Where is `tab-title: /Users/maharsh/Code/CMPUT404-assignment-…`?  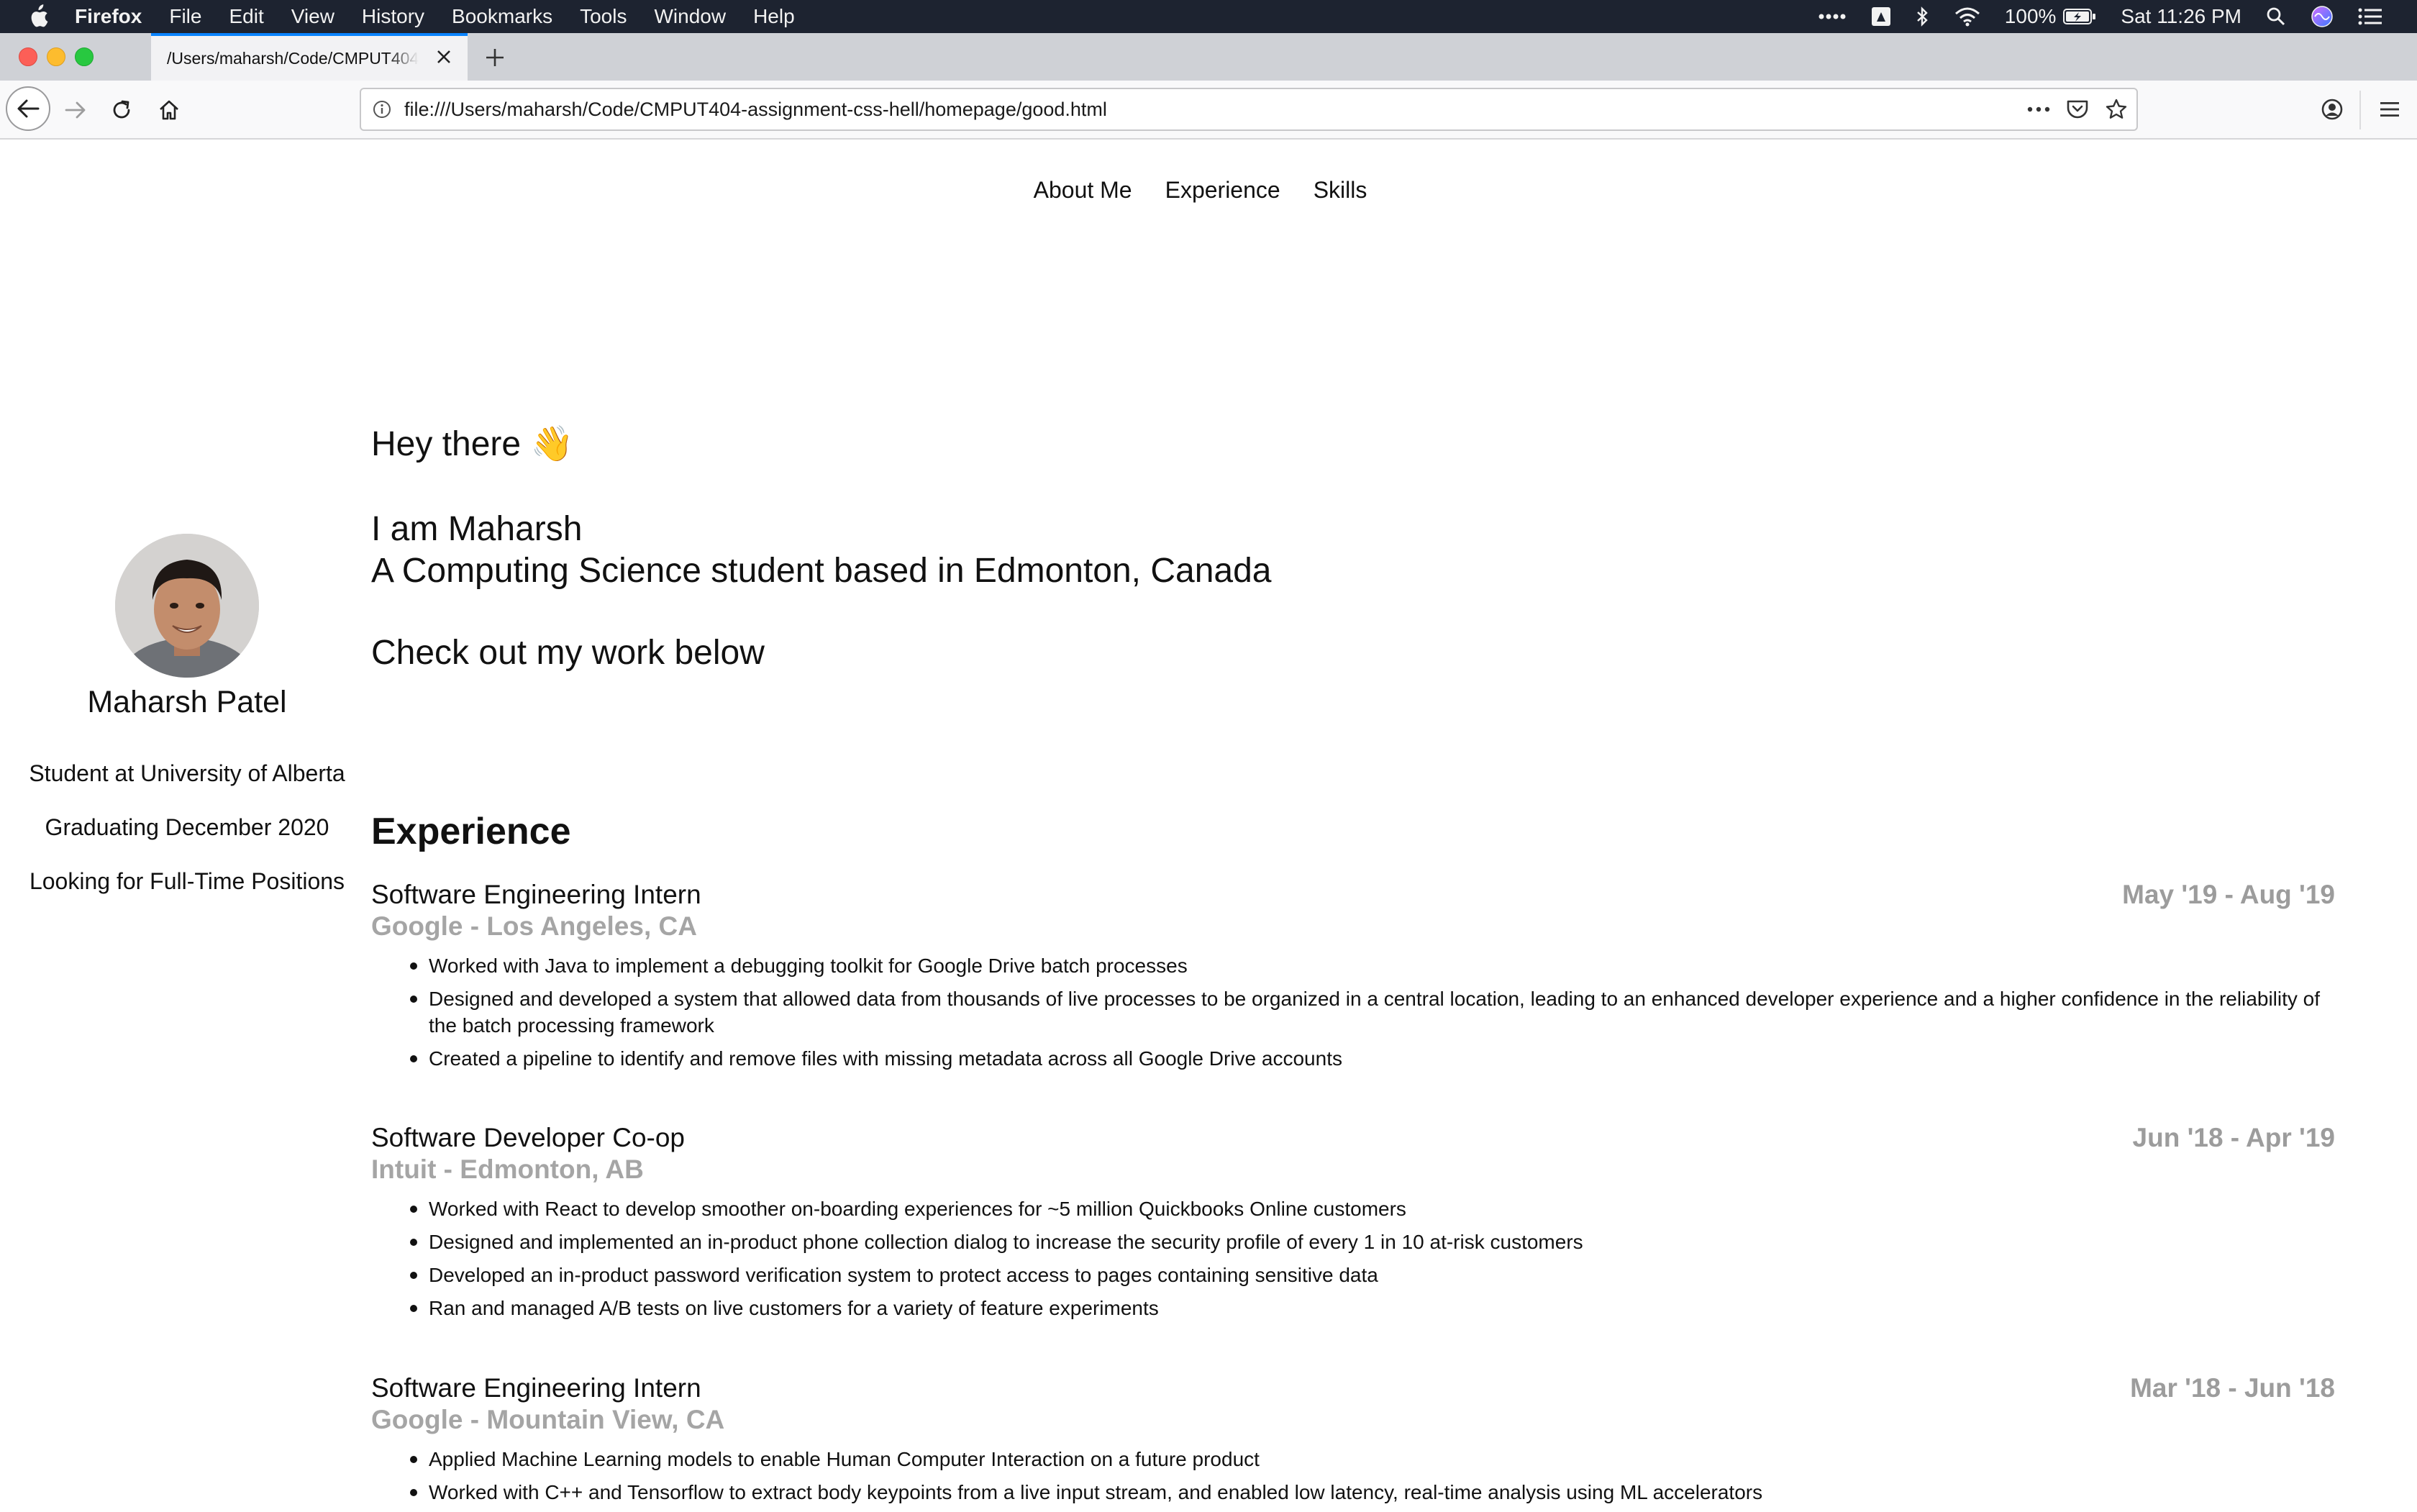 tab-title: /Users/maharsh/Code/CMPUT404-assignment-… is located at coordinates (293, 58).